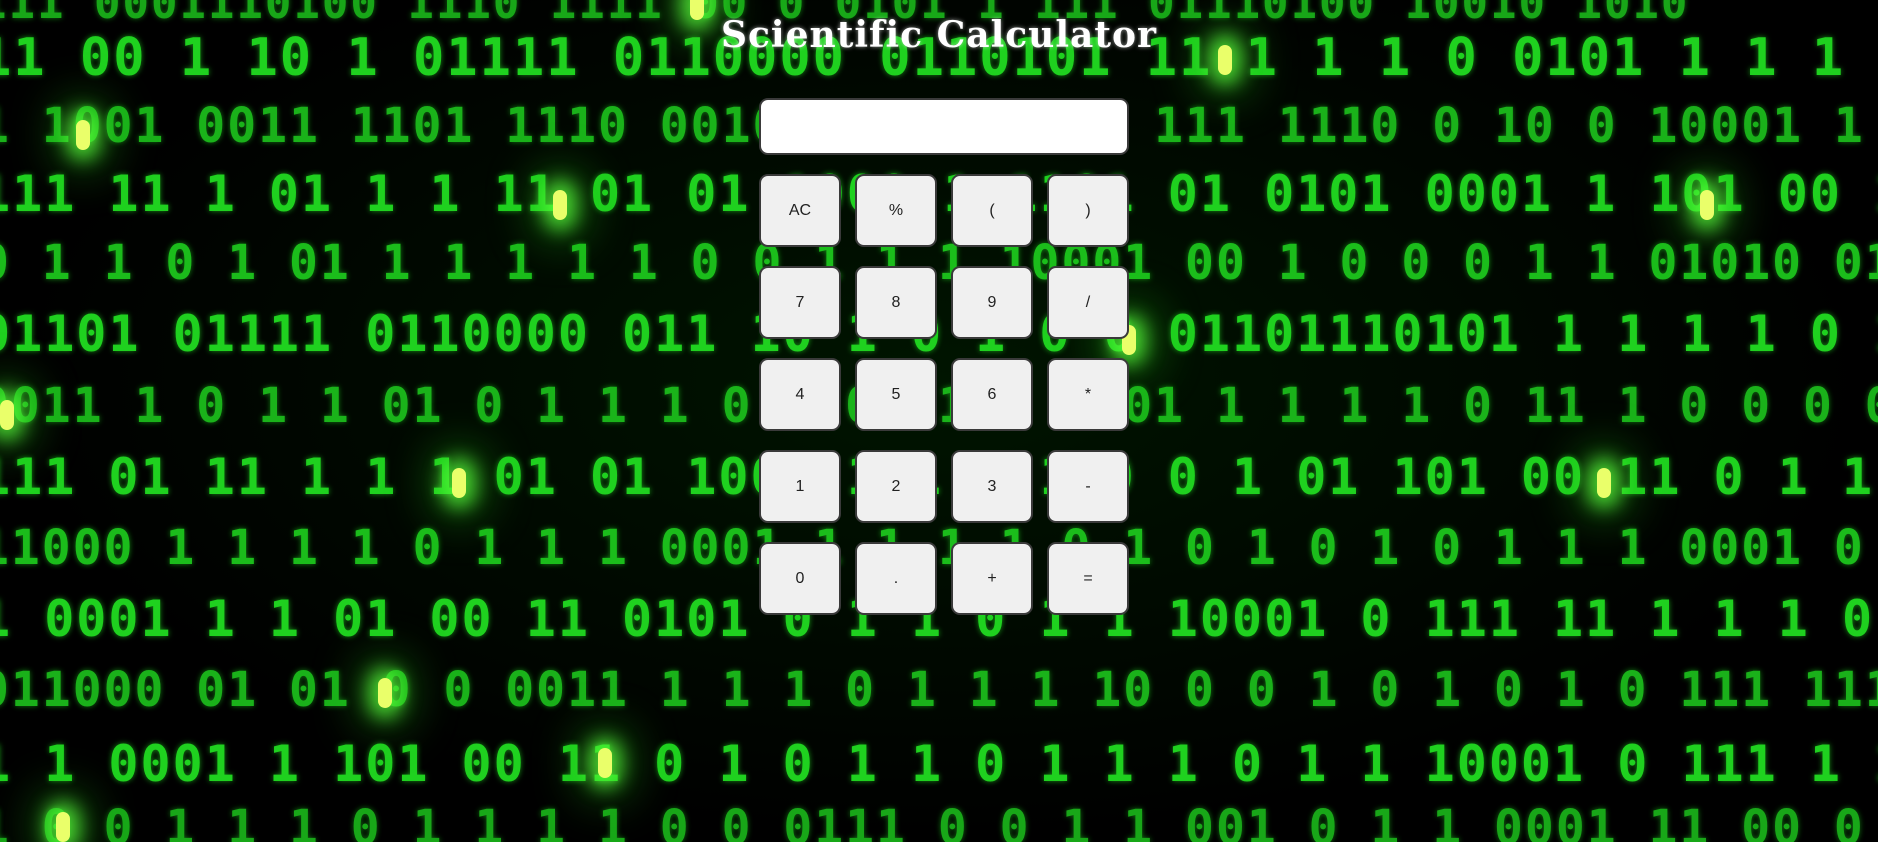  Describe the element at coordinates (800, 210) in the screenshot. I see `all-clear-button: AC` at that location.